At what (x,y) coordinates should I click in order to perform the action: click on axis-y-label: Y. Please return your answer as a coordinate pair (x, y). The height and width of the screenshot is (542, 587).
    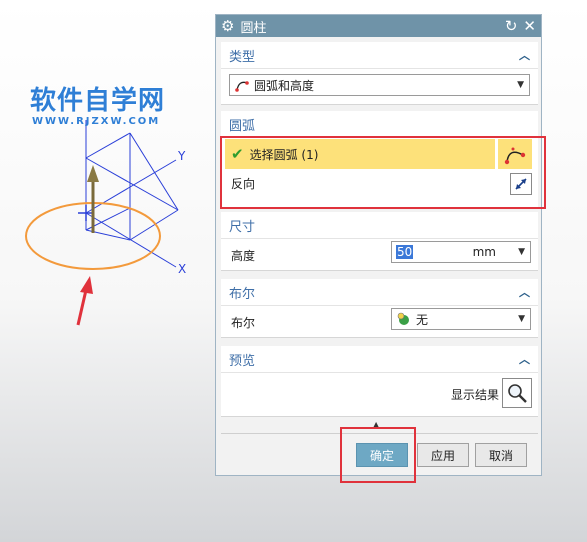
    Looking at the image, I should click on (181, 156).